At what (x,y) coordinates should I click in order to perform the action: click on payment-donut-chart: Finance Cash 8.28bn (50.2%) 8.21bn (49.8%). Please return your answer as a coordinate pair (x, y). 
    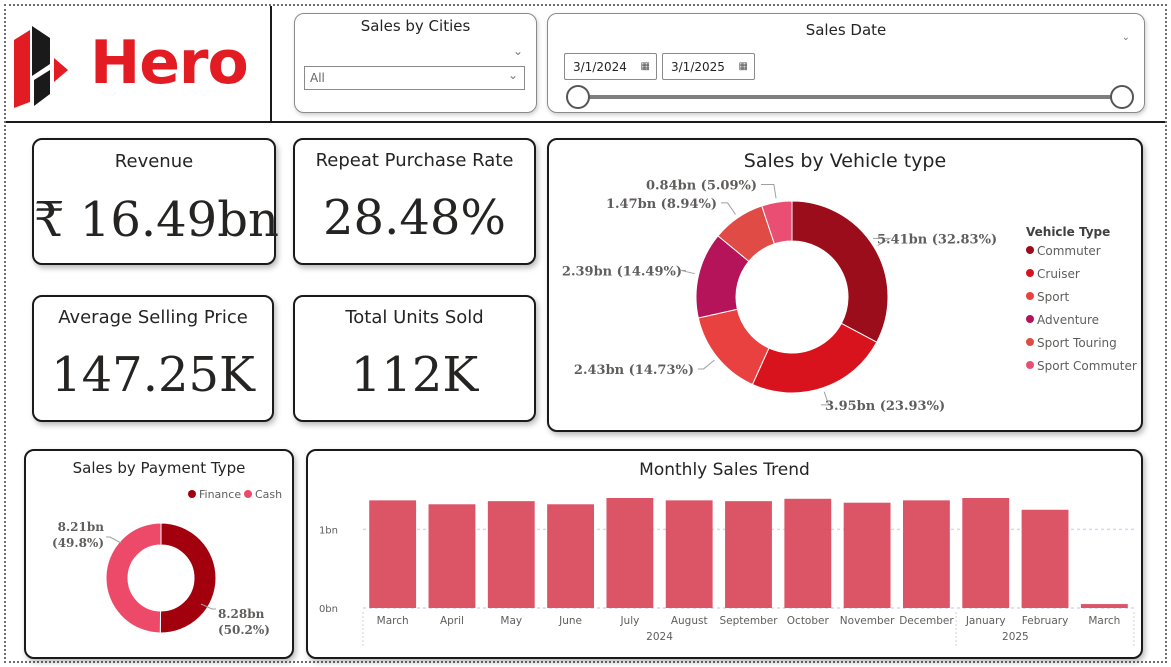
    Looking at the image, I should click on (167, 562).